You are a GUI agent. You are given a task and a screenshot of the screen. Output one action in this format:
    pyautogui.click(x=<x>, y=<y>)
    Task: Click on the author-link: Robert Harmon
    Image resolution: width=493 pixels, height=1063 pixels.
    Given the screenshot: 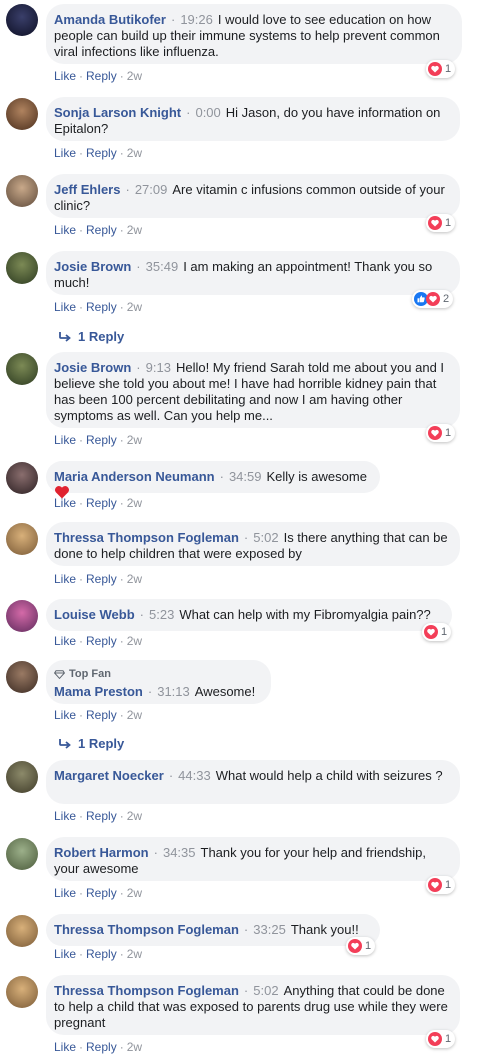 What is the action you would take?
    pyautogui.click(x=101, y=852)
    